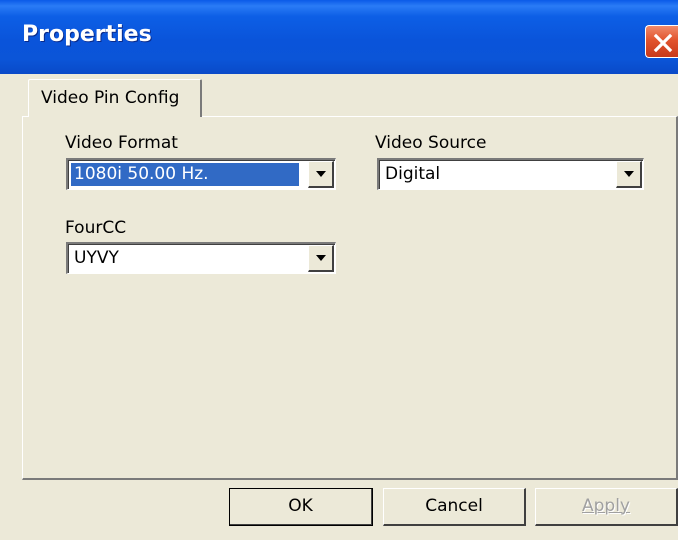  Describe the element at coordinates (339, 37) in the screenshot. I see `title-bar: Properties` at that location.